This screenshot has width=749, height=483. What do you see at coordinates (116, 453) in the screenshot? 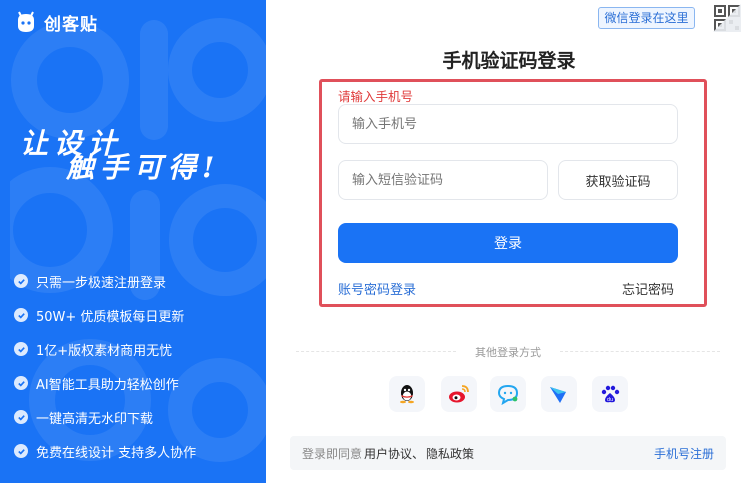
I see `feature-text: 免费在线设计 支持多人协作` at bounding box center [116, 453].